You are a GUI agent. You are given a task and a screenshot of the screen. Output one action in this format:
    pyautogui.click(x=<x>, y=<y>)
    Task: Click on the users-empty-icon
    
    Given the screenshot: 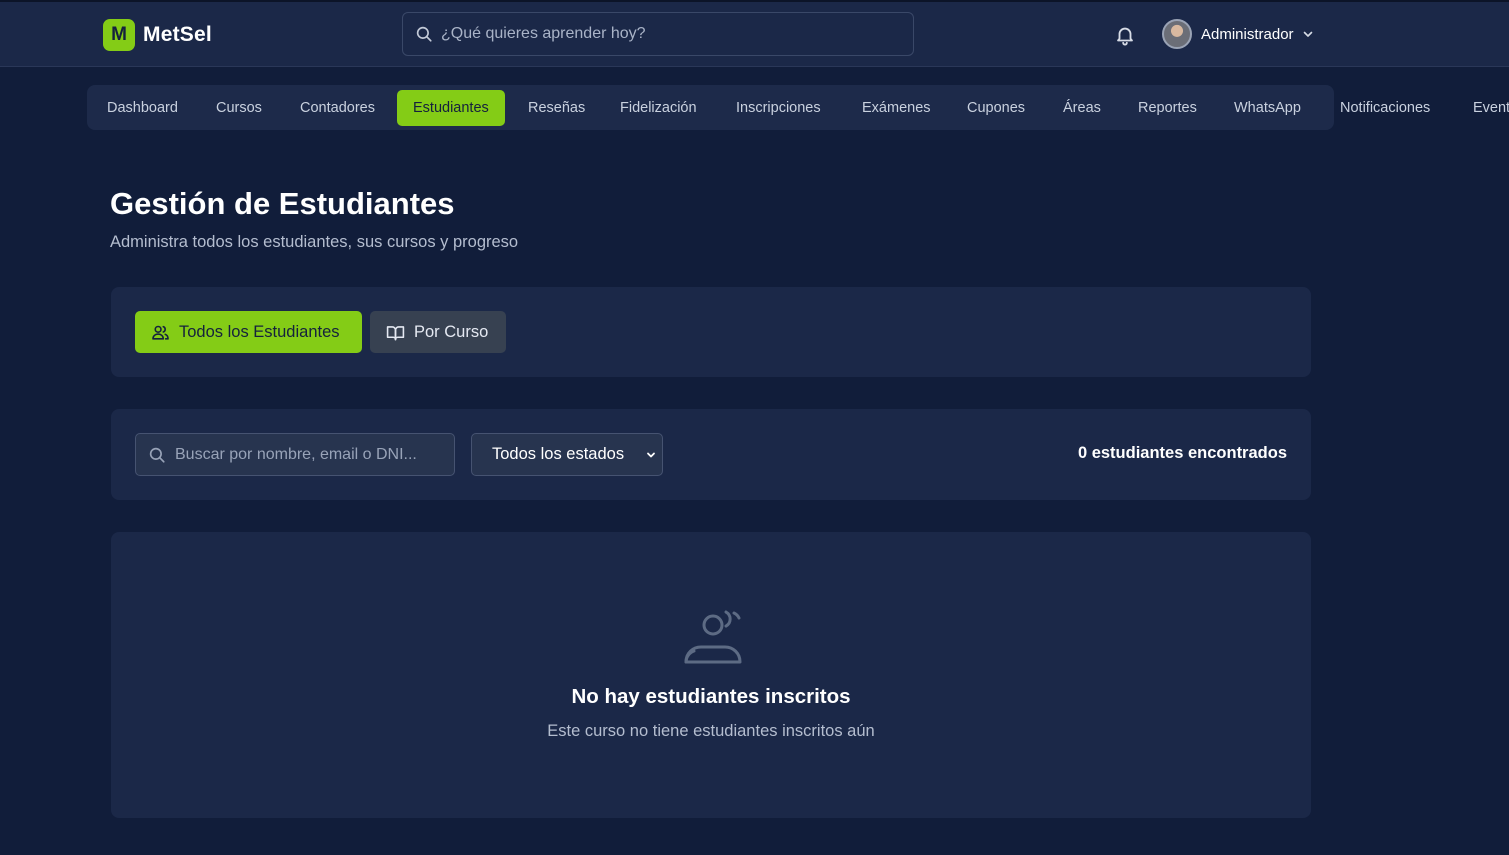 What is the action you would take?
    pyautogui.click(x=713, y=637)
    